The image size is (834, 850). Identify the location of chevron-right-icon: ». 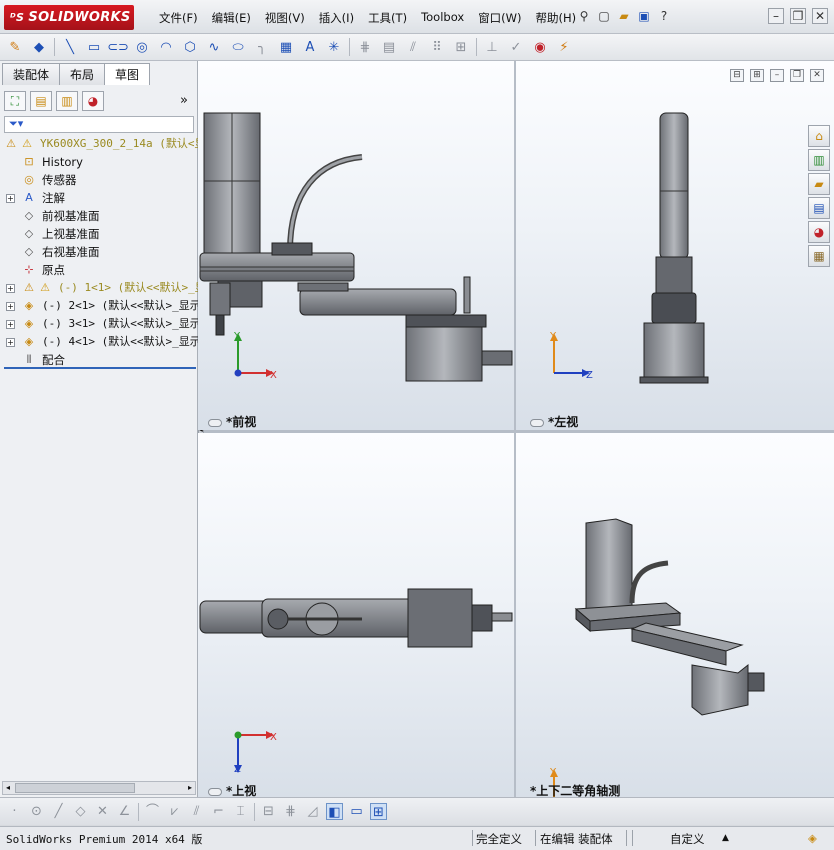
(184, 100).